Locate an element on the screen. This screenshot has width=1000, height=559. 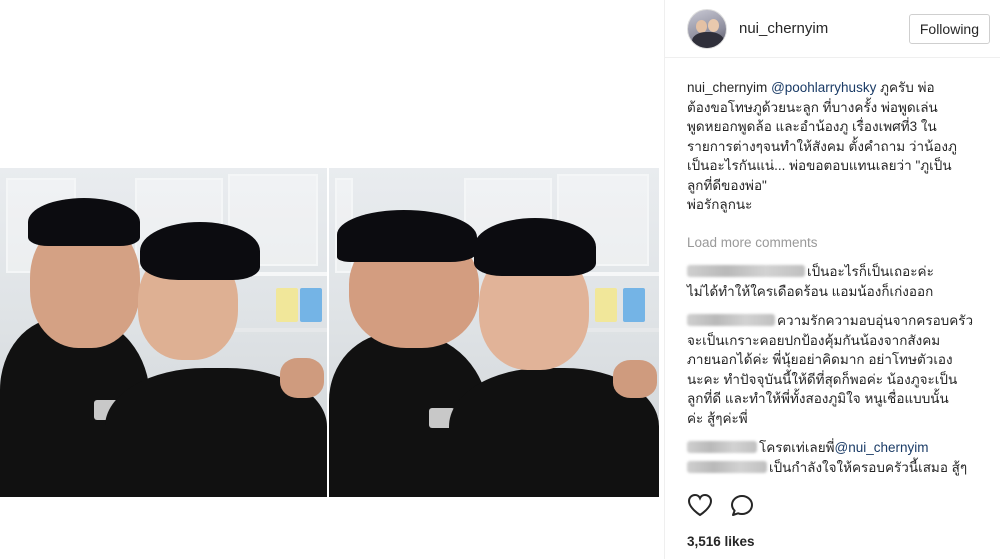
comment-text: ไม่ได้ทำให้ใครเดือดร้อน แอมน้องก็เก่งออก is located at coordinates (810, 291).